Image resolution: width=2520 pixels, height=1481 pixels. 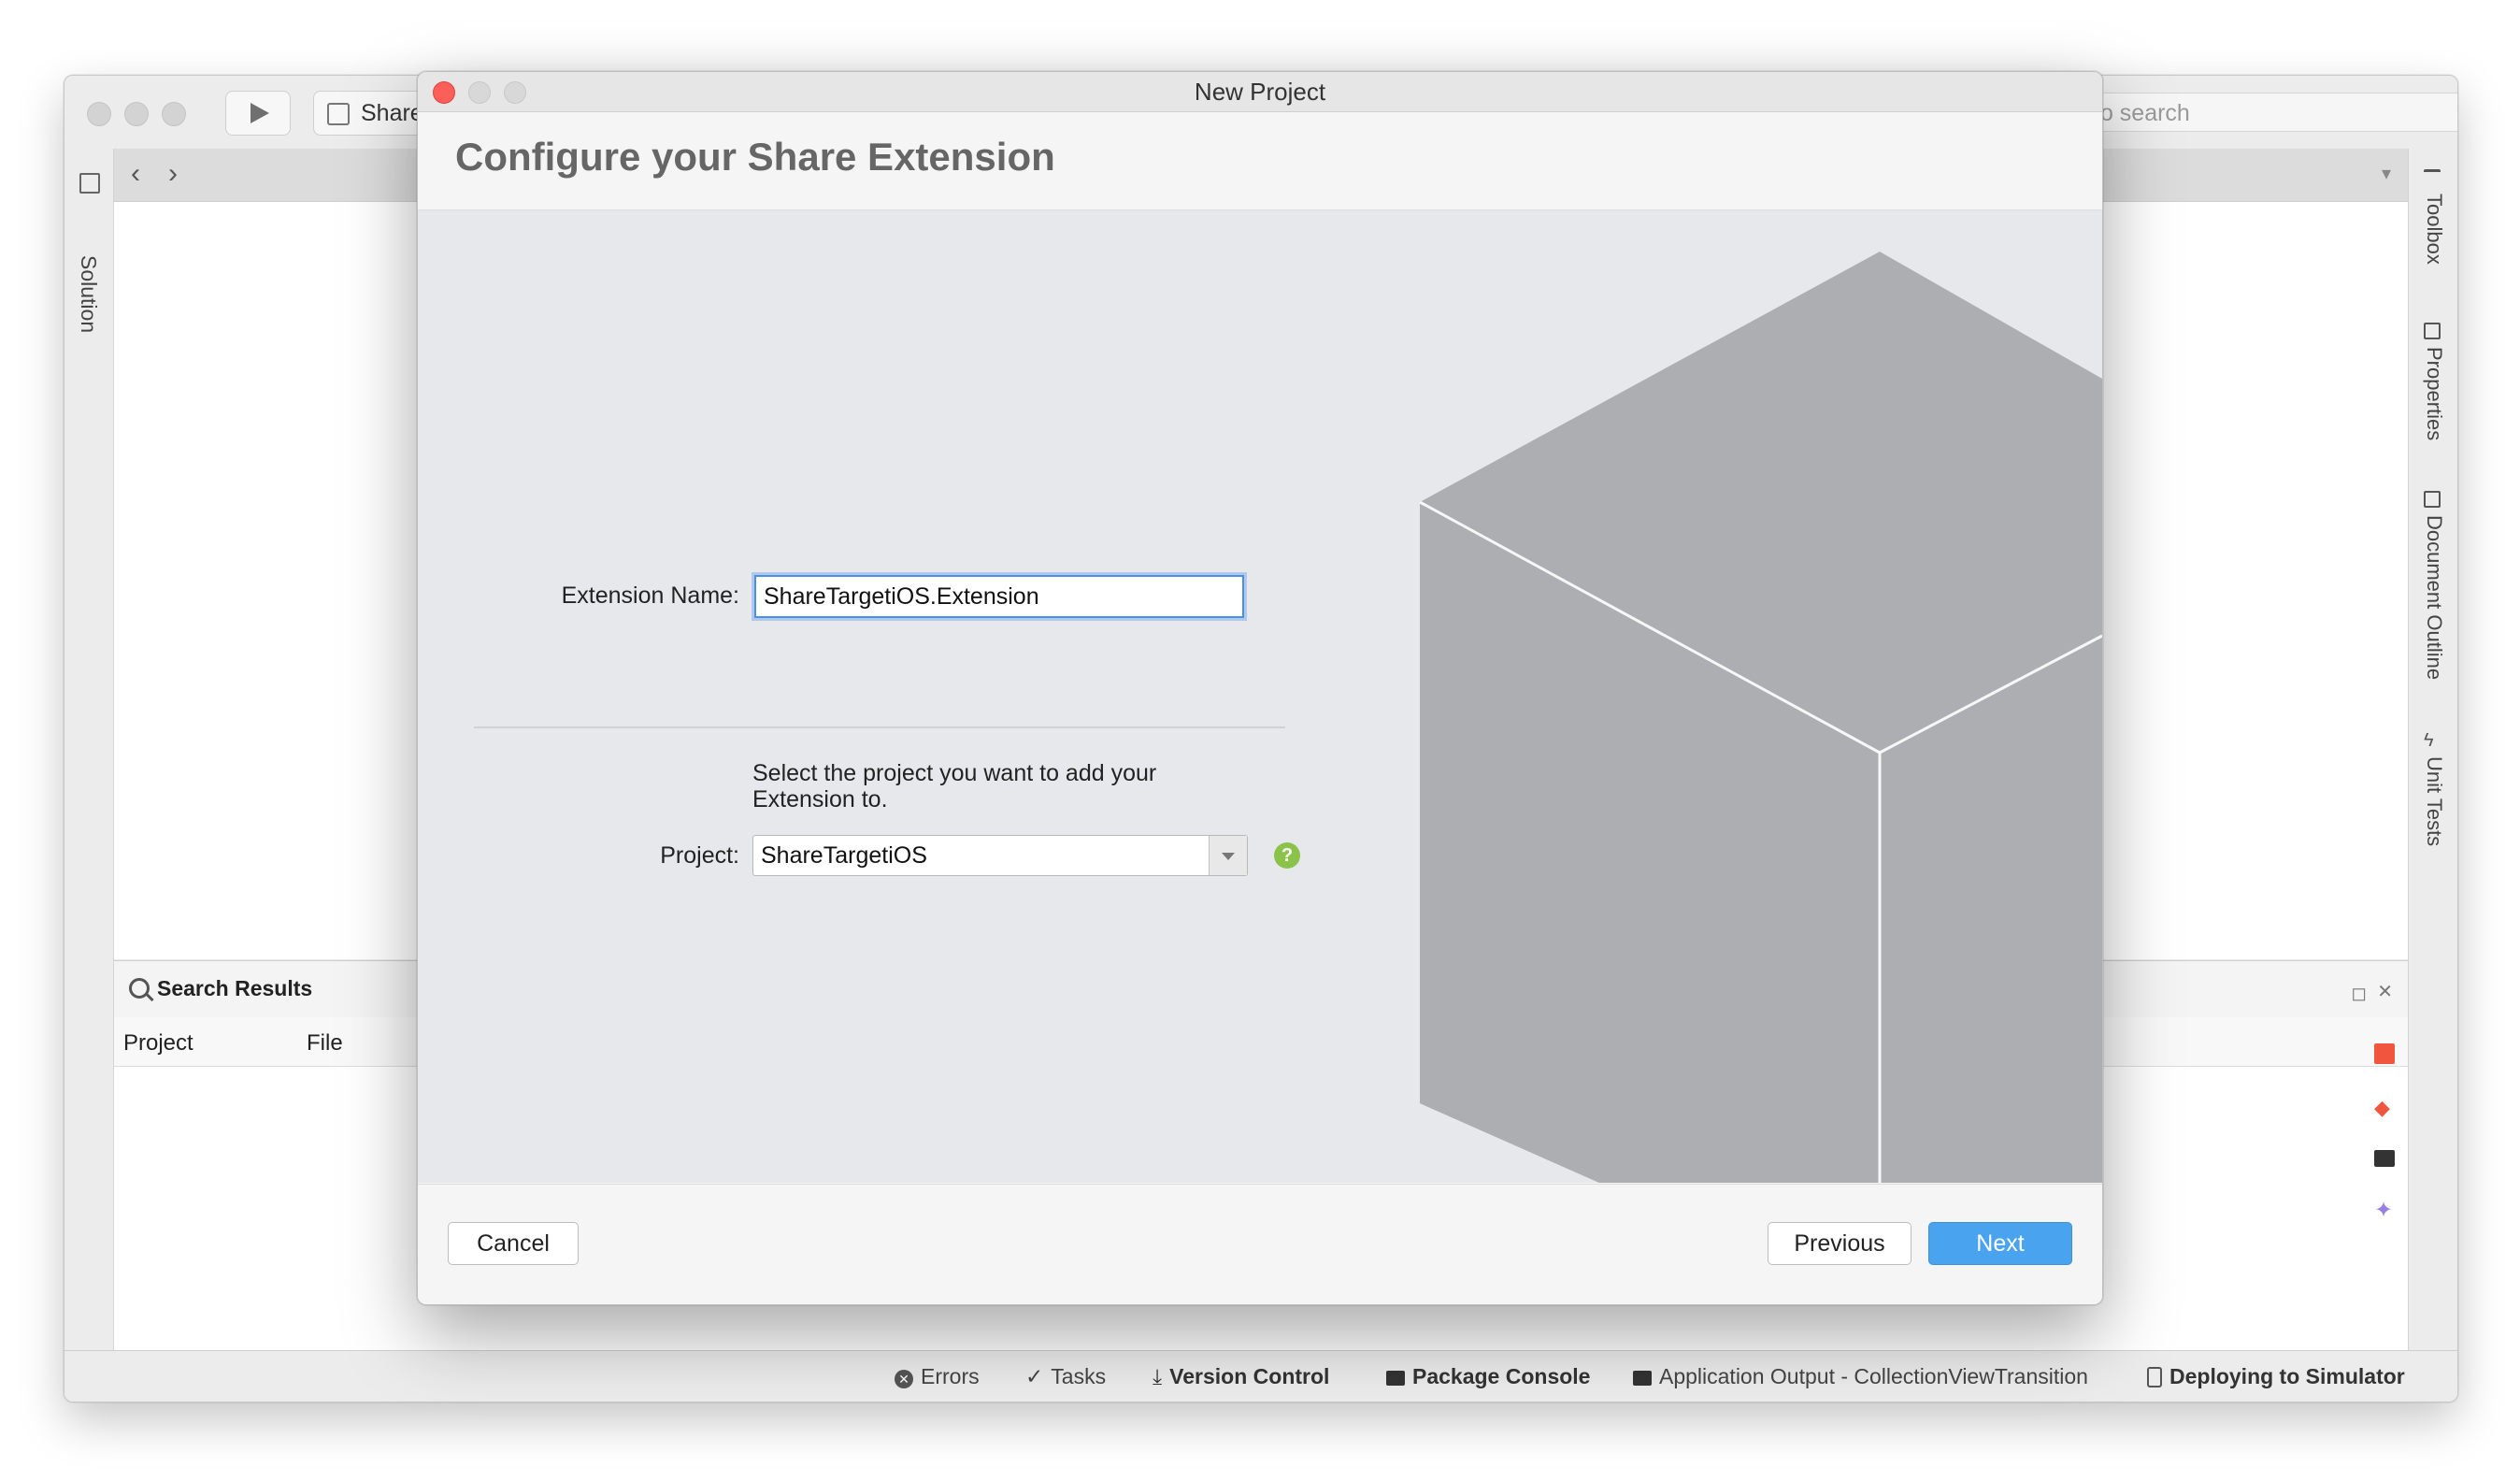 What do you see at coordinates (2000, 1243) in the screenshot?
I see `next-button: Next` at bounding box center [2000, 1243].